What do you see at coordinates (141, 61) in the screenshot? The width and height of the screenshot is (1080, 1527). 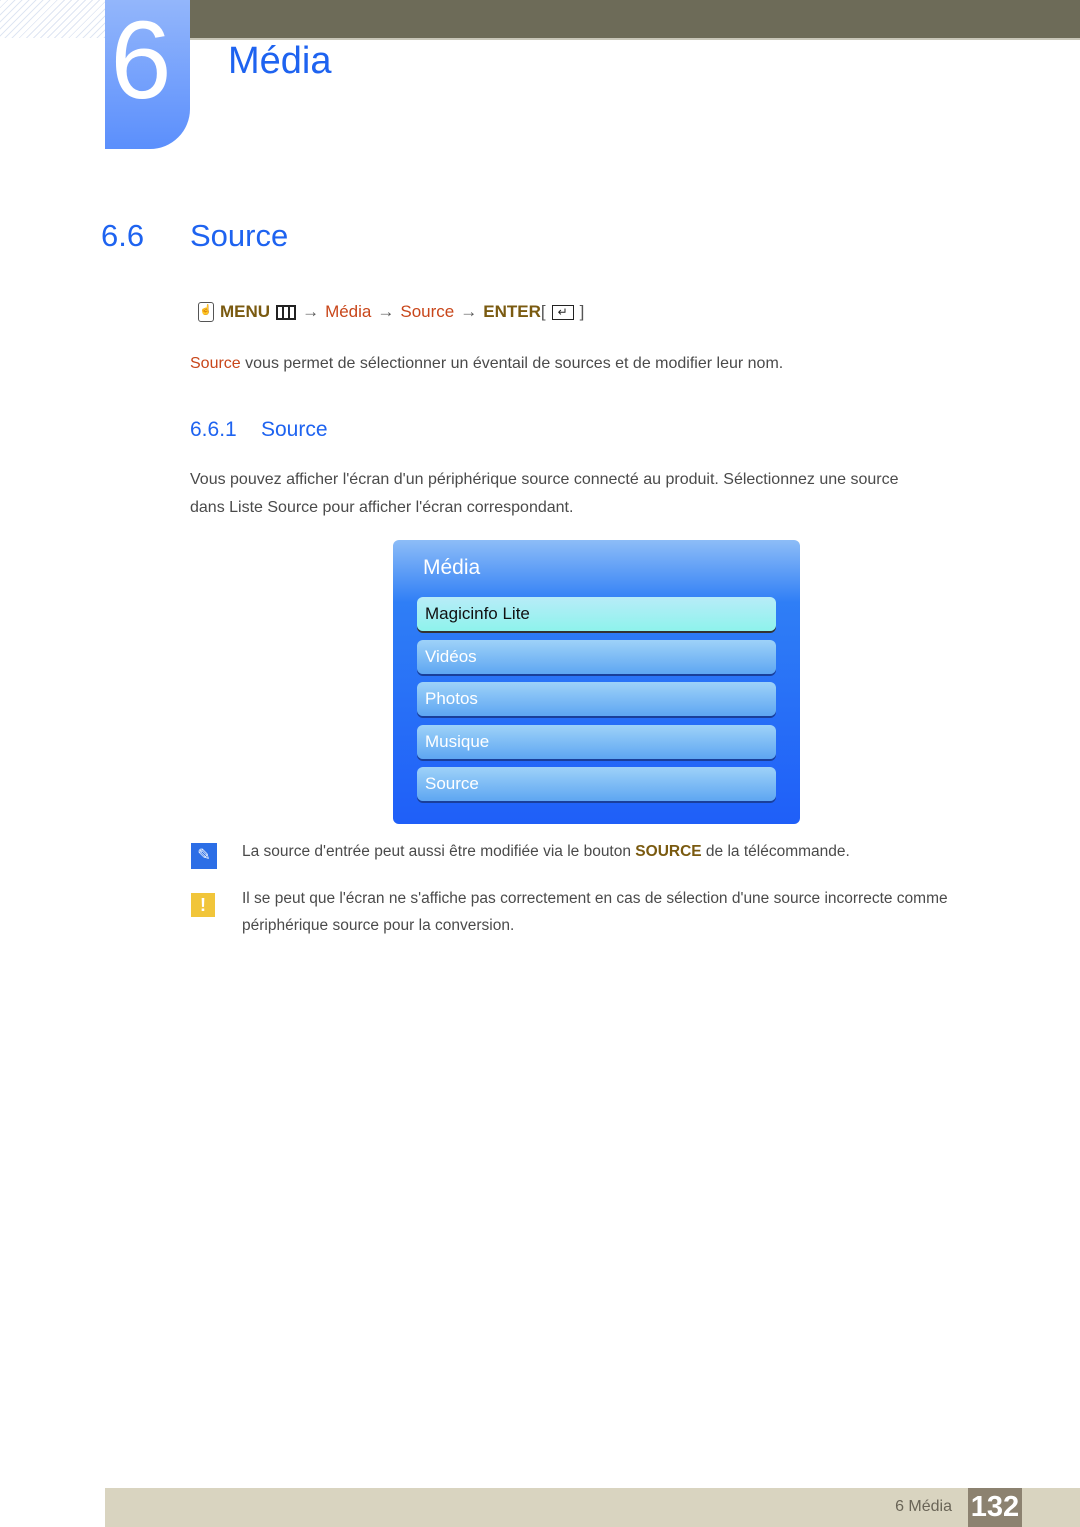 I see `chapter-number: 6` at bounding box center [141, 61].